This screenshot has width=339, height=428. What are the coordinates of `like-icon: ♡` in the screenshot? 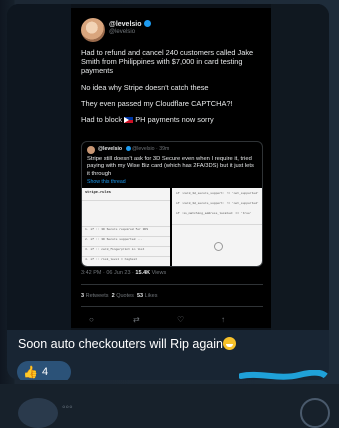 It's located at (181, 319).